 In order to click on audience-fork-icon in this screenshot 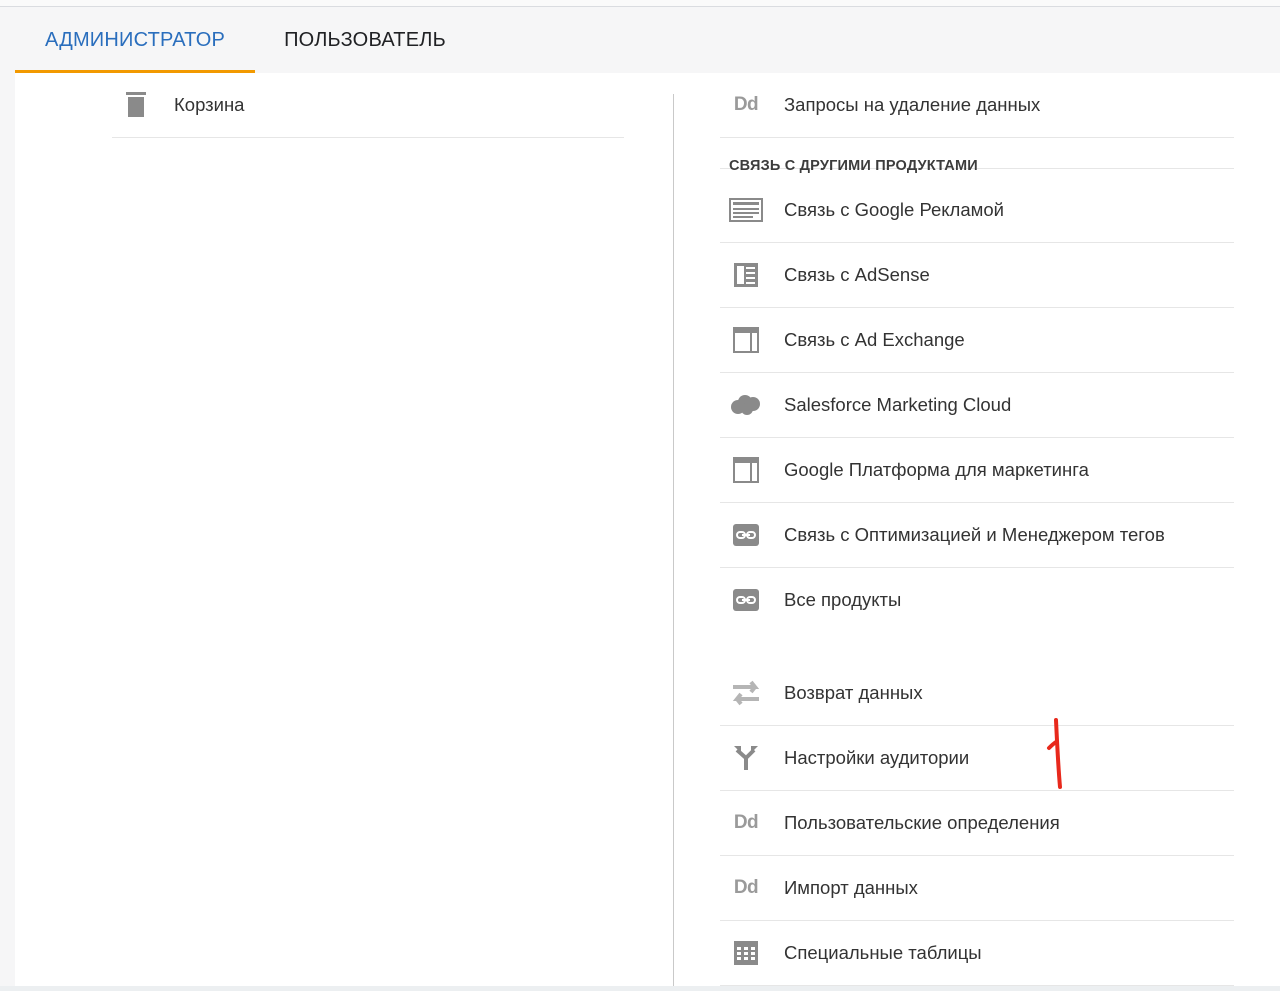, I will do `click(746, 758)`.